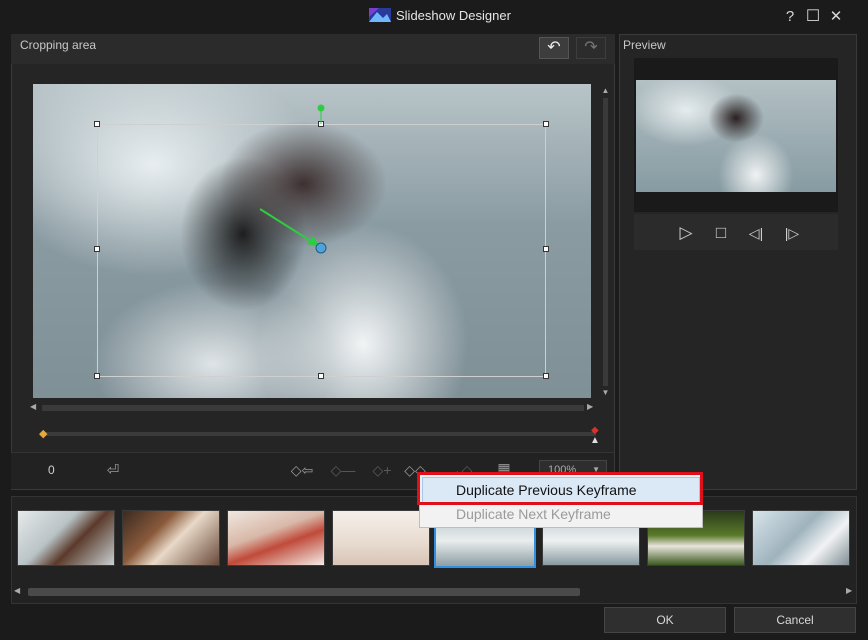 The image size is (868, 640). I want to click on return-icon: ⏎, so click(113, 470).